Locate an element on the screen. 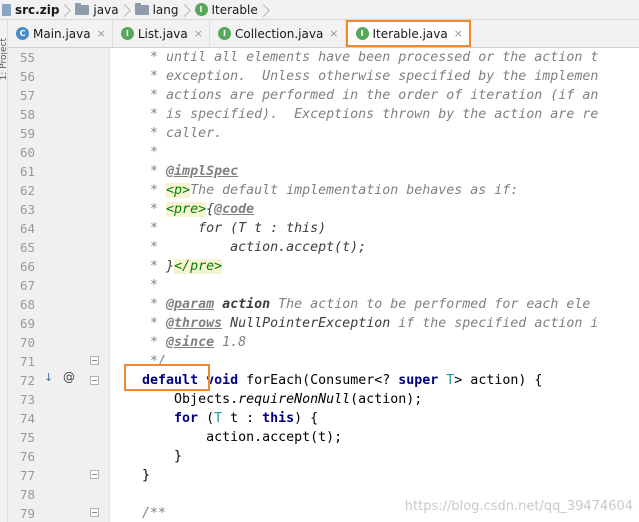  line-number: 61 is located at coordinates (27, 171).